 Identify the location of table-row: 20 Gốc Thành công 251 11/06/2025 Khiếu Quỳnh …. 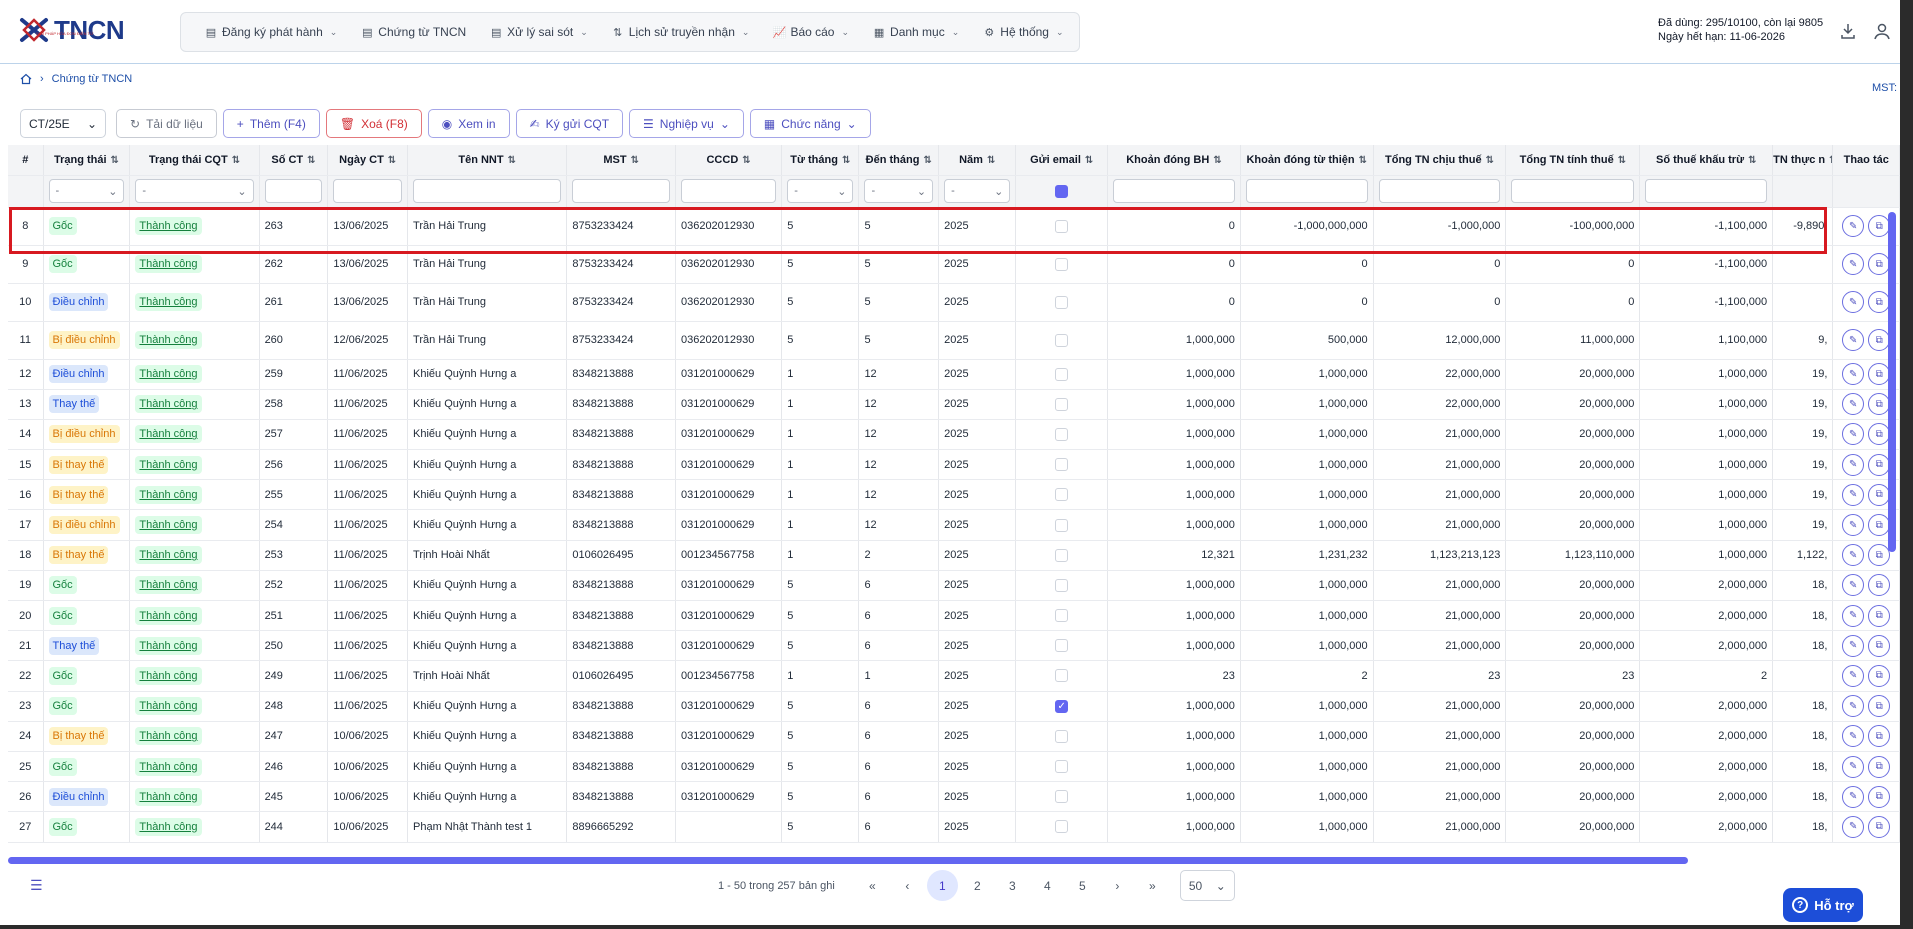
(954, 616).